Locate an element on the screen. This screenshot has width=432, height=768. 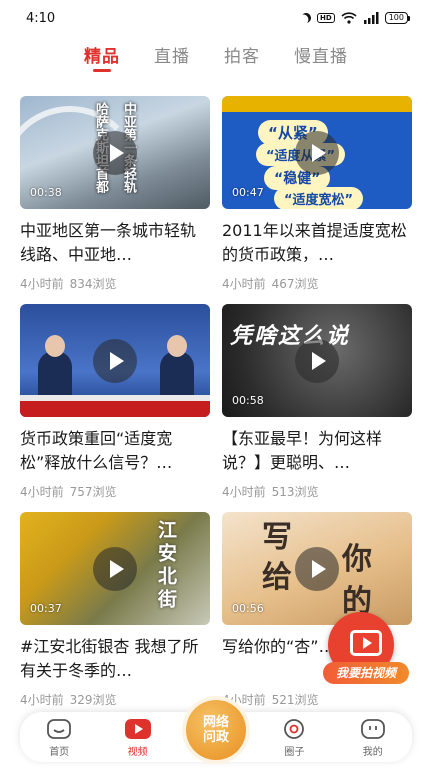
nav-label: 首页 is located at coordinates (59, 752).